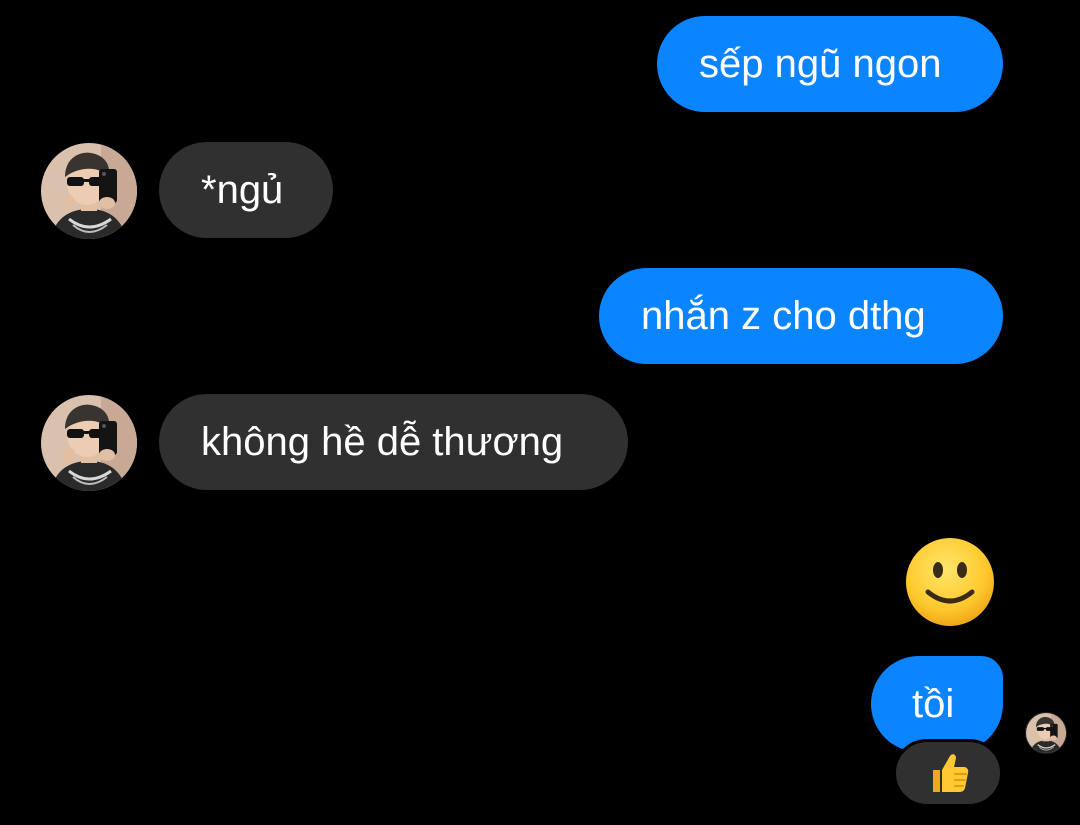 This screenshot has width=1080, height=825. I want to click on seen-avatar, so click(1046, 733).